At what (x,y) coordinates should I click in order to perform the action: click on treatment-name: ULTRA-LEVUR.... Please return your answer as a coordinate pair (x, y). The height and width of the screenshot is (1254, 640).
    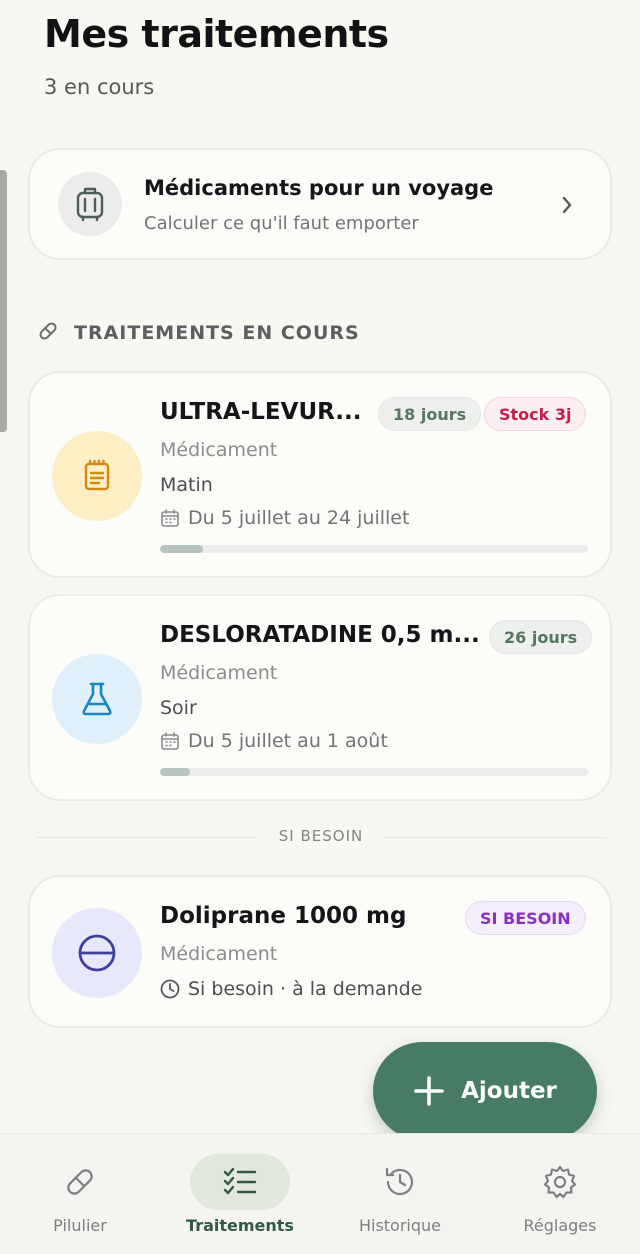
    Looking at the image, I should click on (261, 412).